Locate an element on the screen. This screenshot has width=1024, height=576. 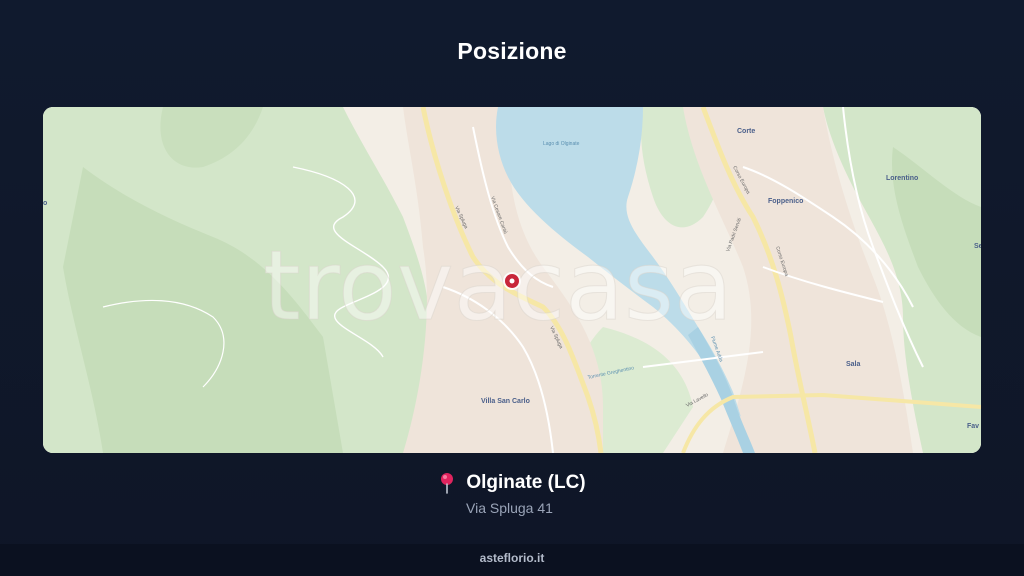
label-lorentino: Lorentino is located at coordinates (902, 178).